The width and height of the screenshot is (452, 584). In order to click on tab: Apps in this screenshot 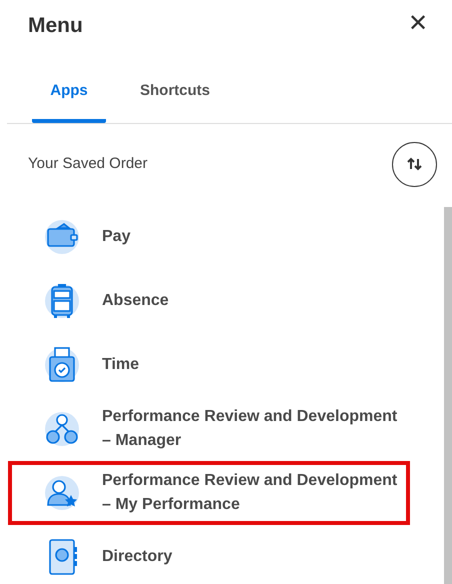, I will do `click(69, 99)`.